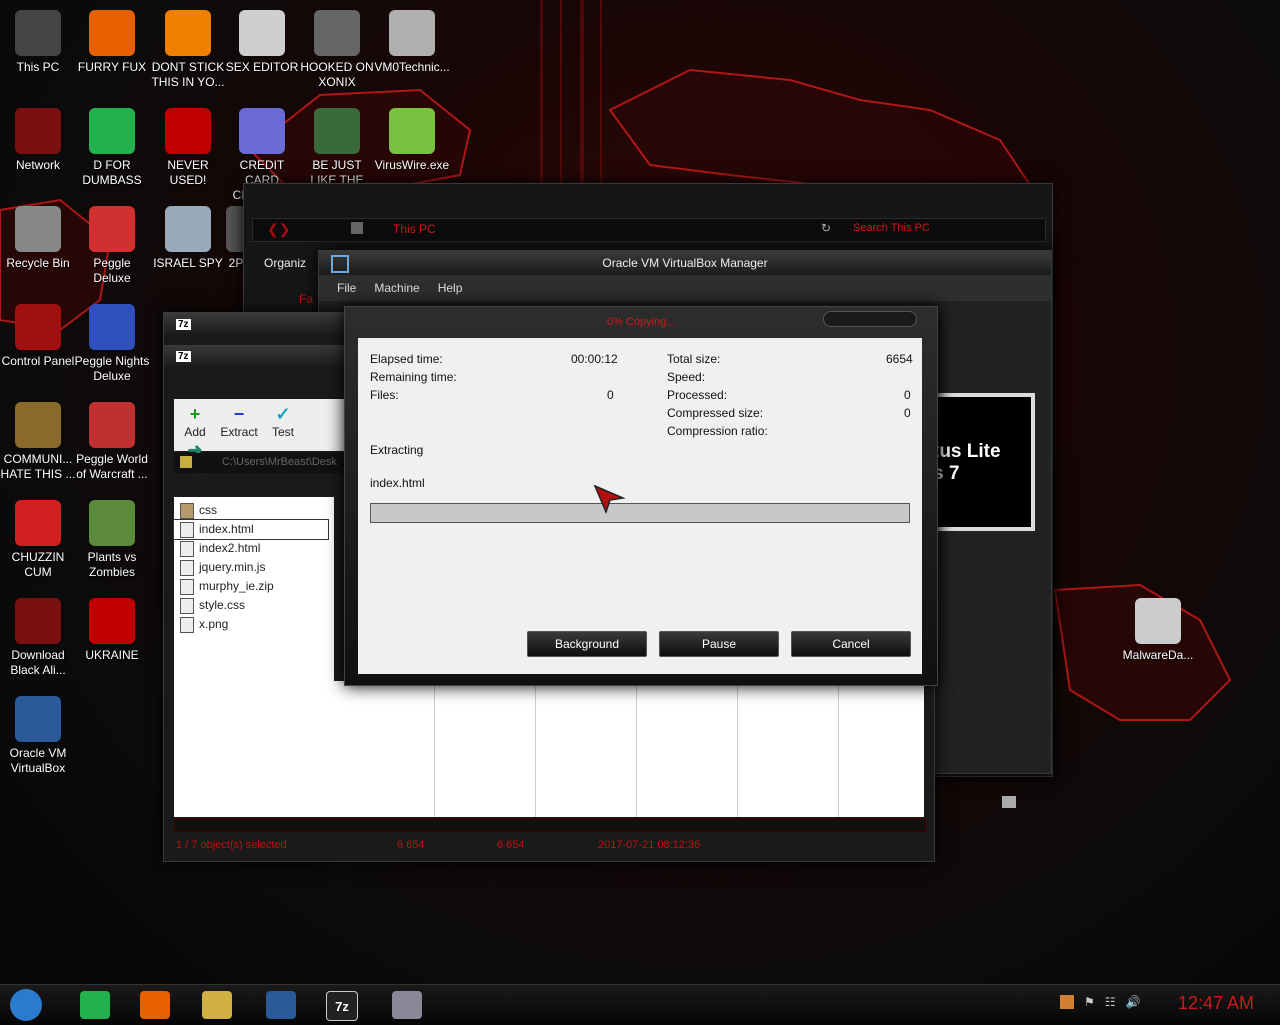 The width and height of the screenshot is (1280, 1025). Describe the element at coordinates (38, 67) in the screenshot. I see `desktop-icon-label: This PC` at that location.